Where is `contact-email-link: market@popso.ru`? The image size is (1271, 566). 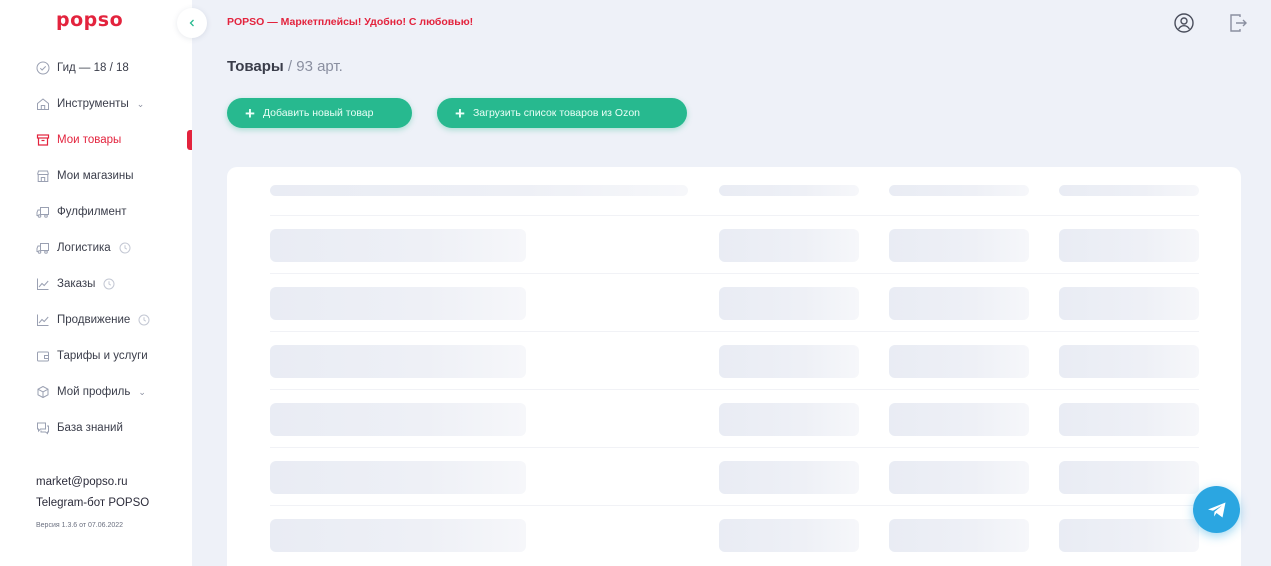 contact-email-link: market@popso.ru is located at coordinates (92, 484).